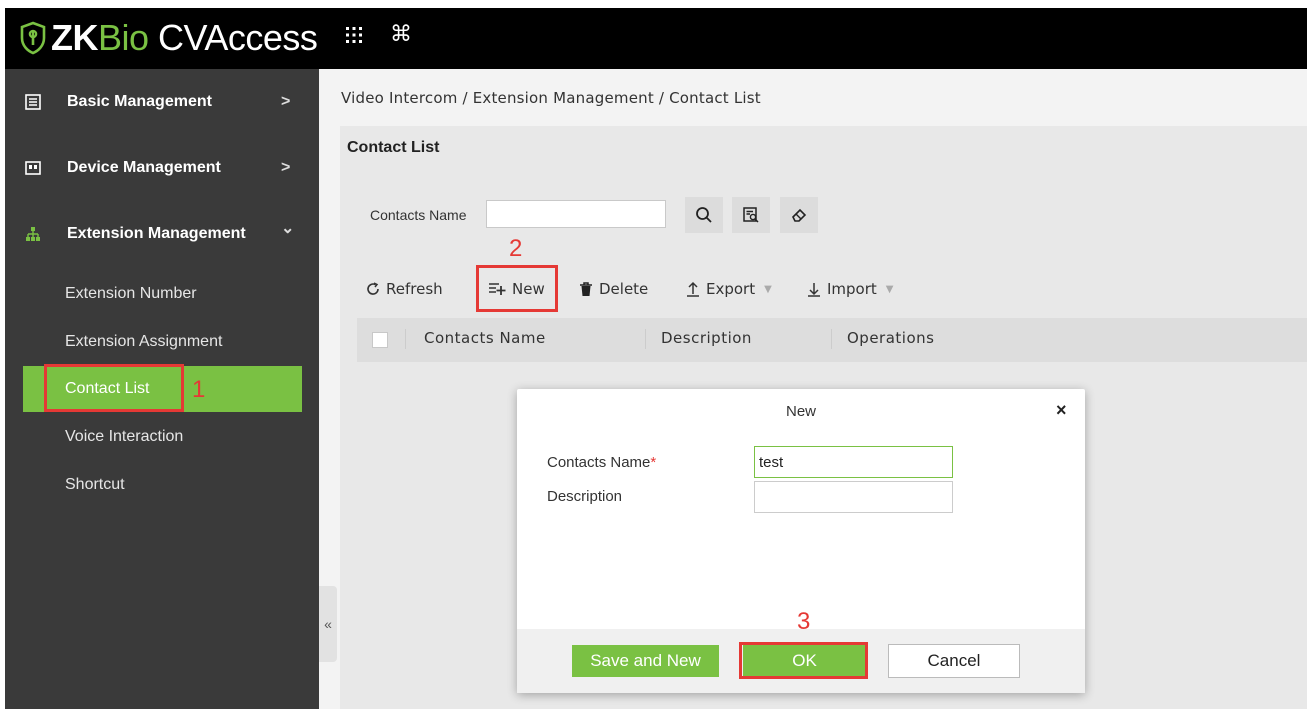 The image size is (1307, 709). Describe the element at coordinates (114, 388) in the screenshot. I see `callout-box-contact-list` at that location.